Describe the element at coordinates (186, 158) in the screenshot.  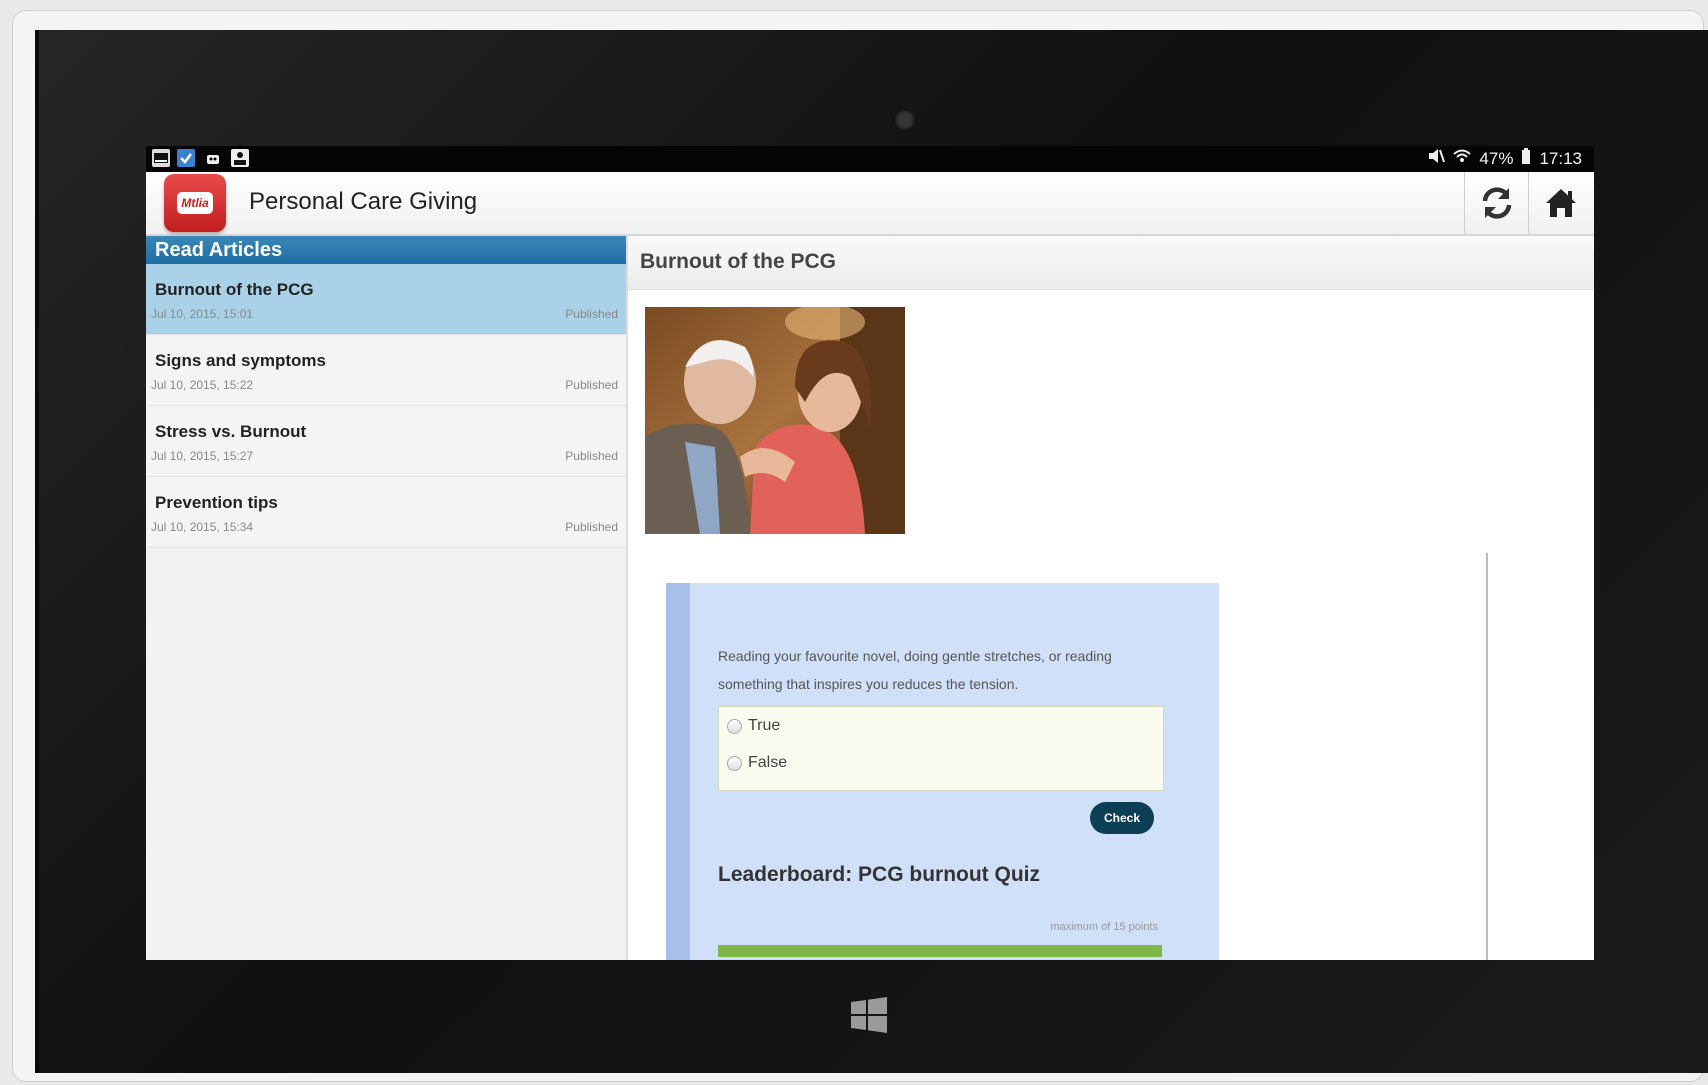
I see `task-check-icon` at that location.